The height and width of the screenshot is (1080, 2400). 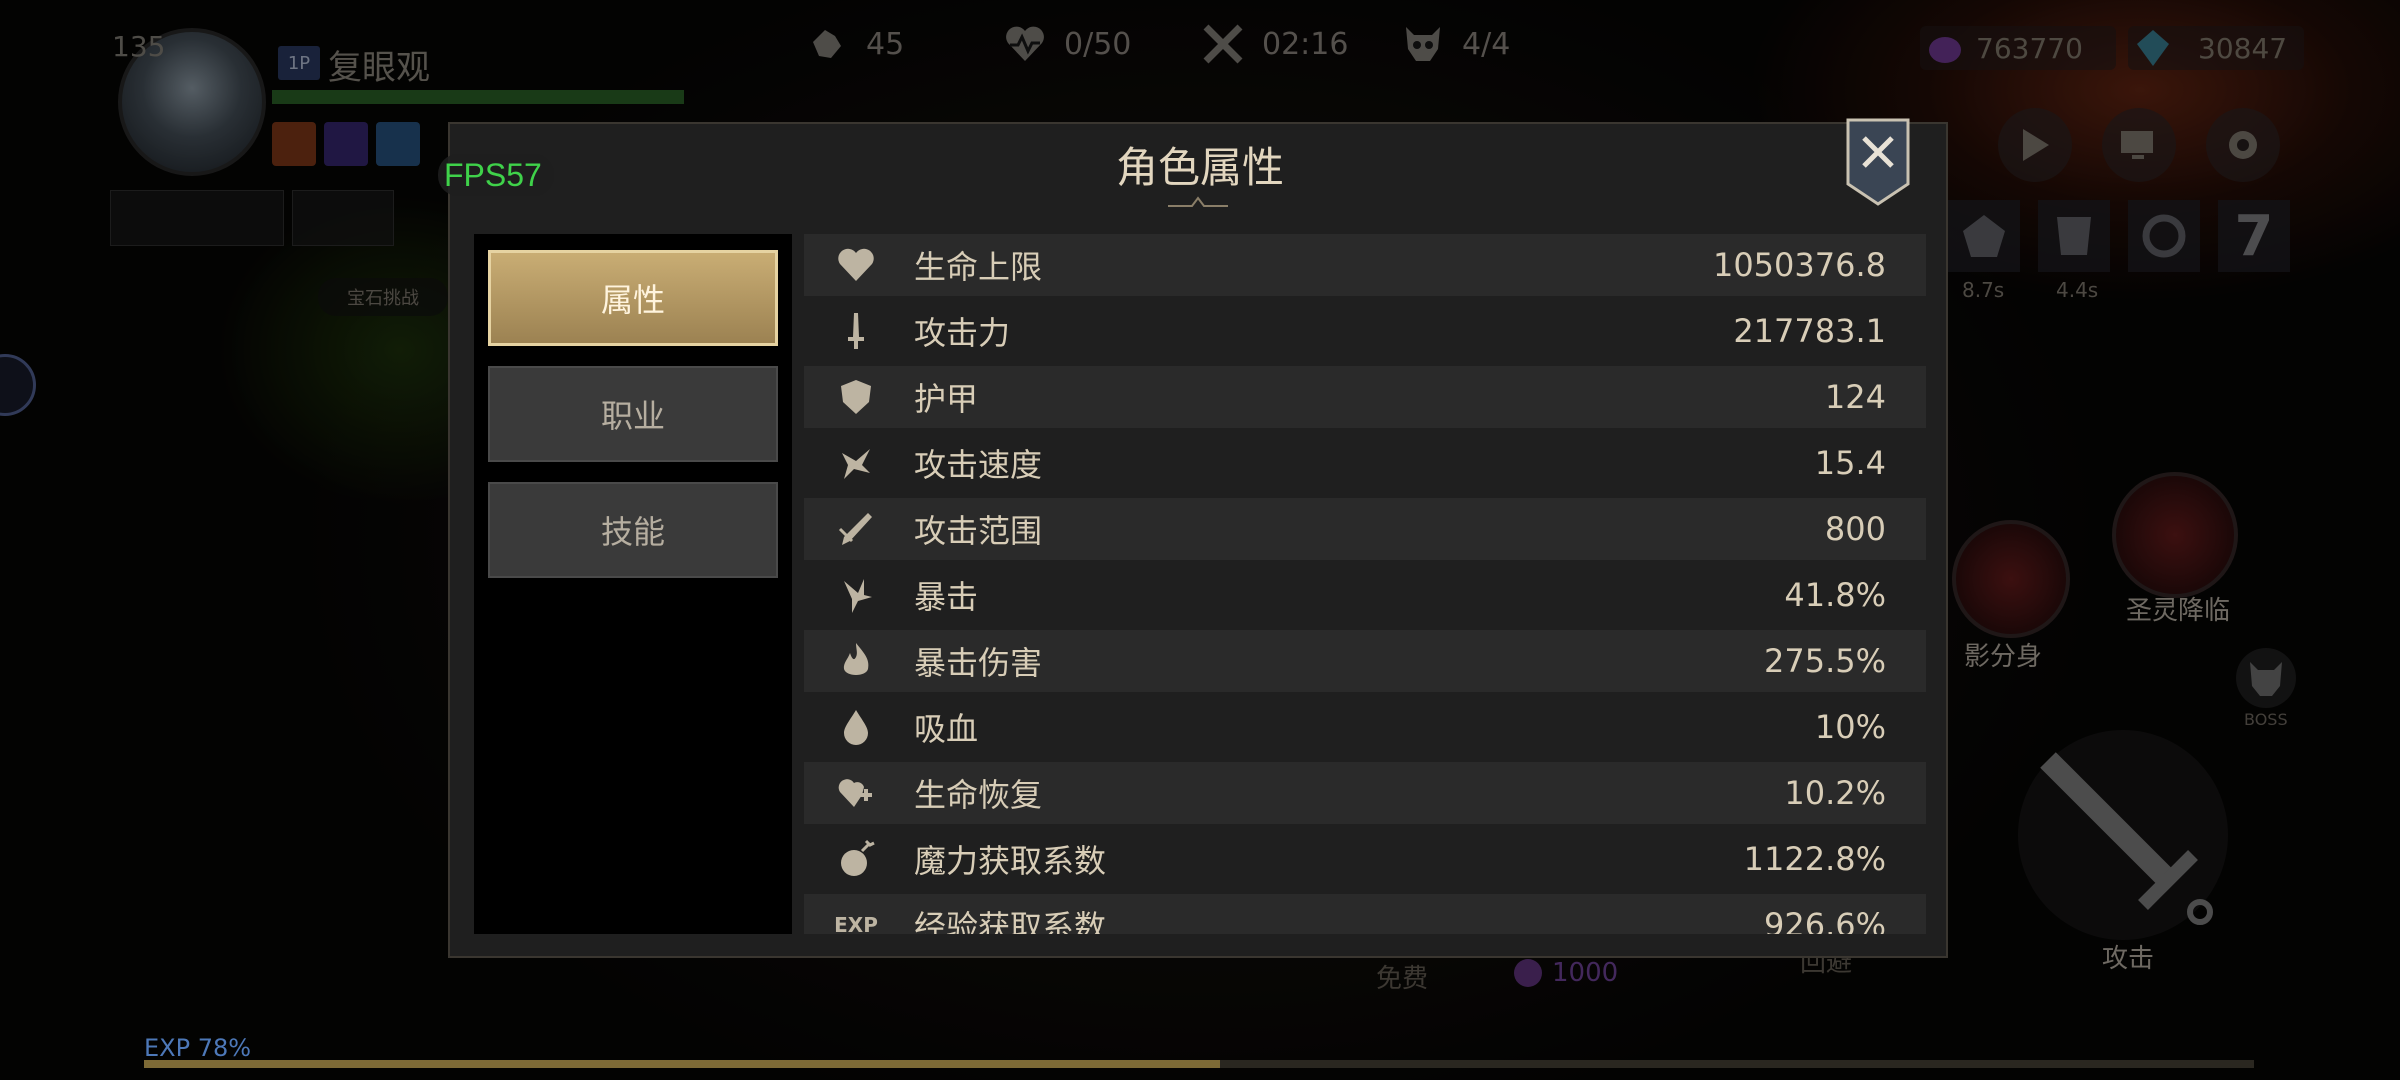 What do you see at coordinates (978, 267) in the screenshot?
I see `attribute-label: 生命上限` at bounding box center [978, 267].